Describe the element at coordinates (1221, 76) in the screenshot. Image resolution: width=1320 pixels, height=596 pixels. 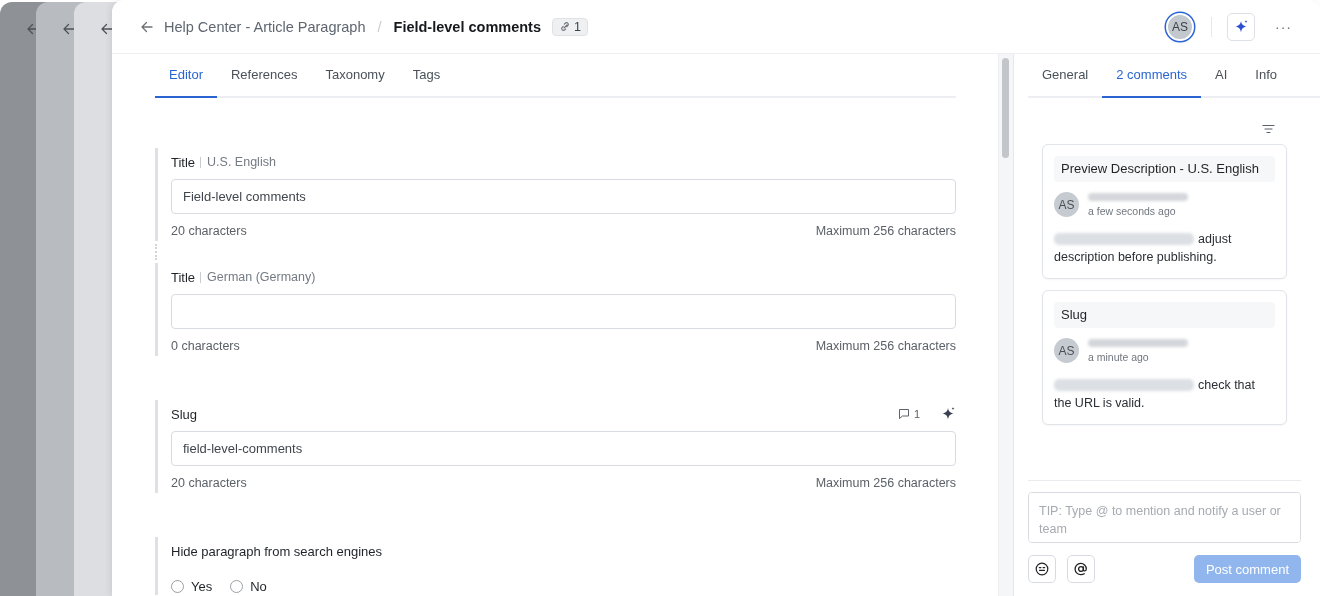
I see `tab: AI` at that location.